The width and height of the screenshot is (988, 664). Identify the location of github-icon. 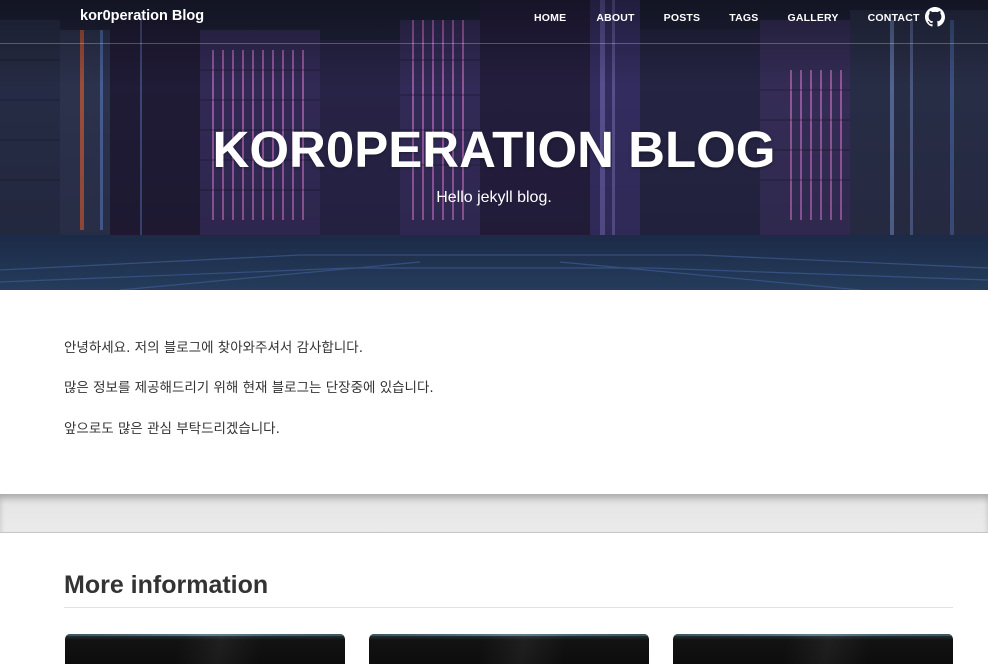
(935, 17).